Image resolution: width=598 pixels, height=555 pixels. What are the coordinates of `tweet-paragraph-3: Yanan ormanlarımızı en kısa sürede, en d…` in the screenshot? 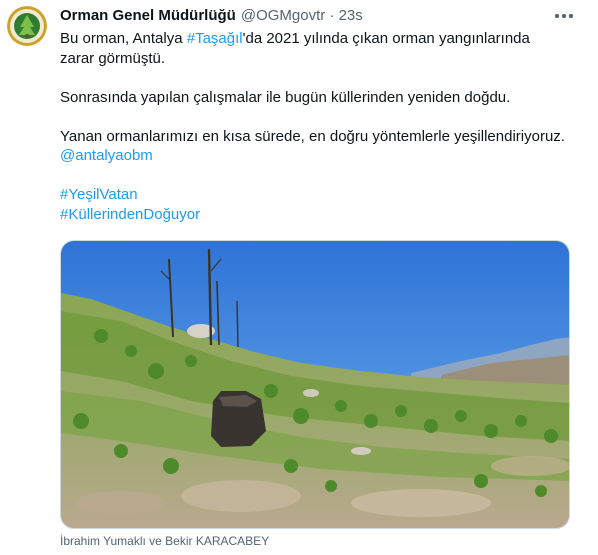 It's located at (312, 136).